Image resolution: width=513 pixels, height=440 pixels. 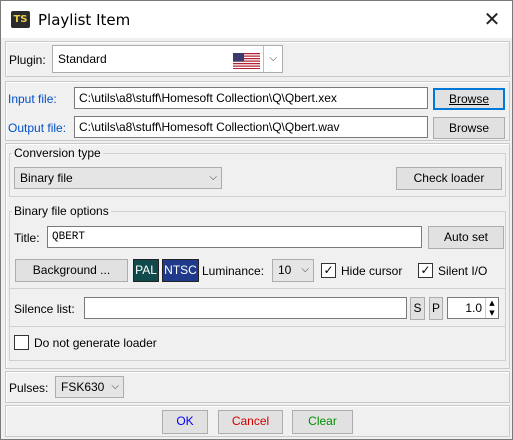 What do you see at coordinates (61, 211) in the screenshot?
I see `binary-options-legend: Binary file options` at bounding box center [61, 211].